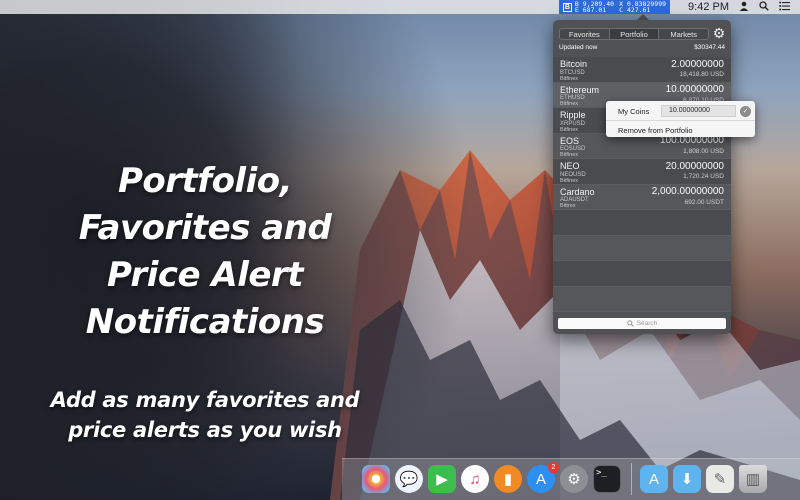 The width and height of the screenshot is (800, 500). I want to click on tab-portfolio: Portfolio, so click(634, 34).